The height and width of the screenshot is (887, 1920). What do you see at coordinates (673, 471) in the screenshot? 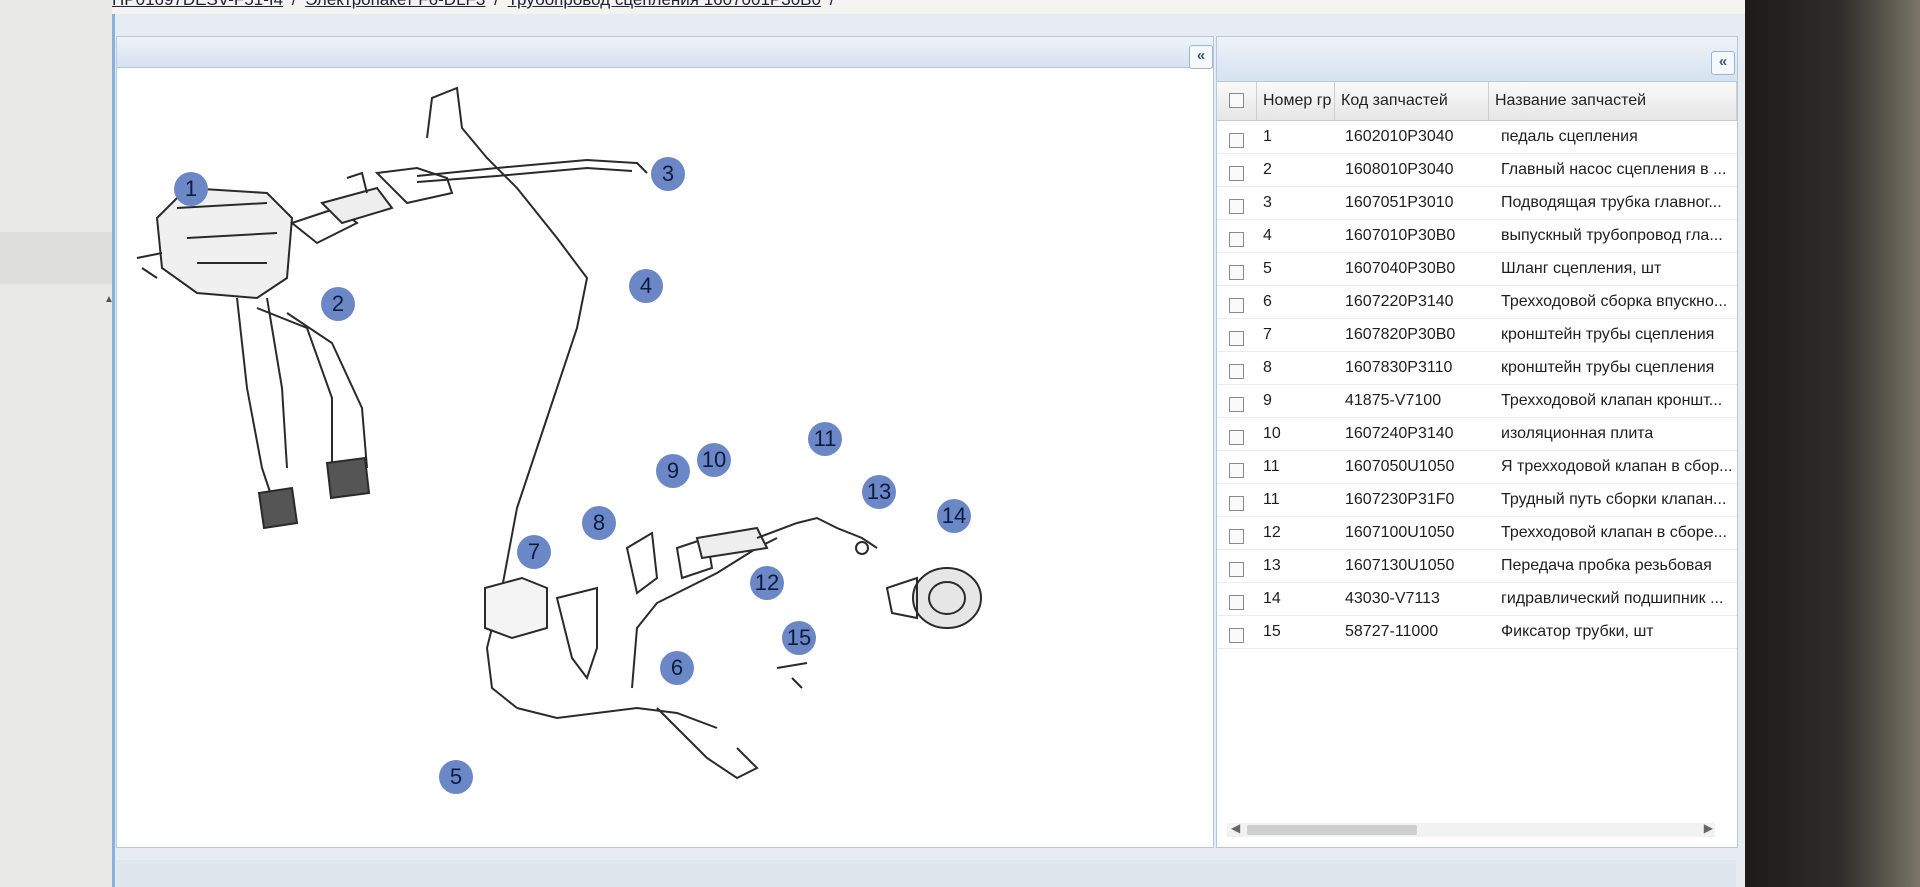
I see `callout-9: 9` at bounding box center [673, 471].